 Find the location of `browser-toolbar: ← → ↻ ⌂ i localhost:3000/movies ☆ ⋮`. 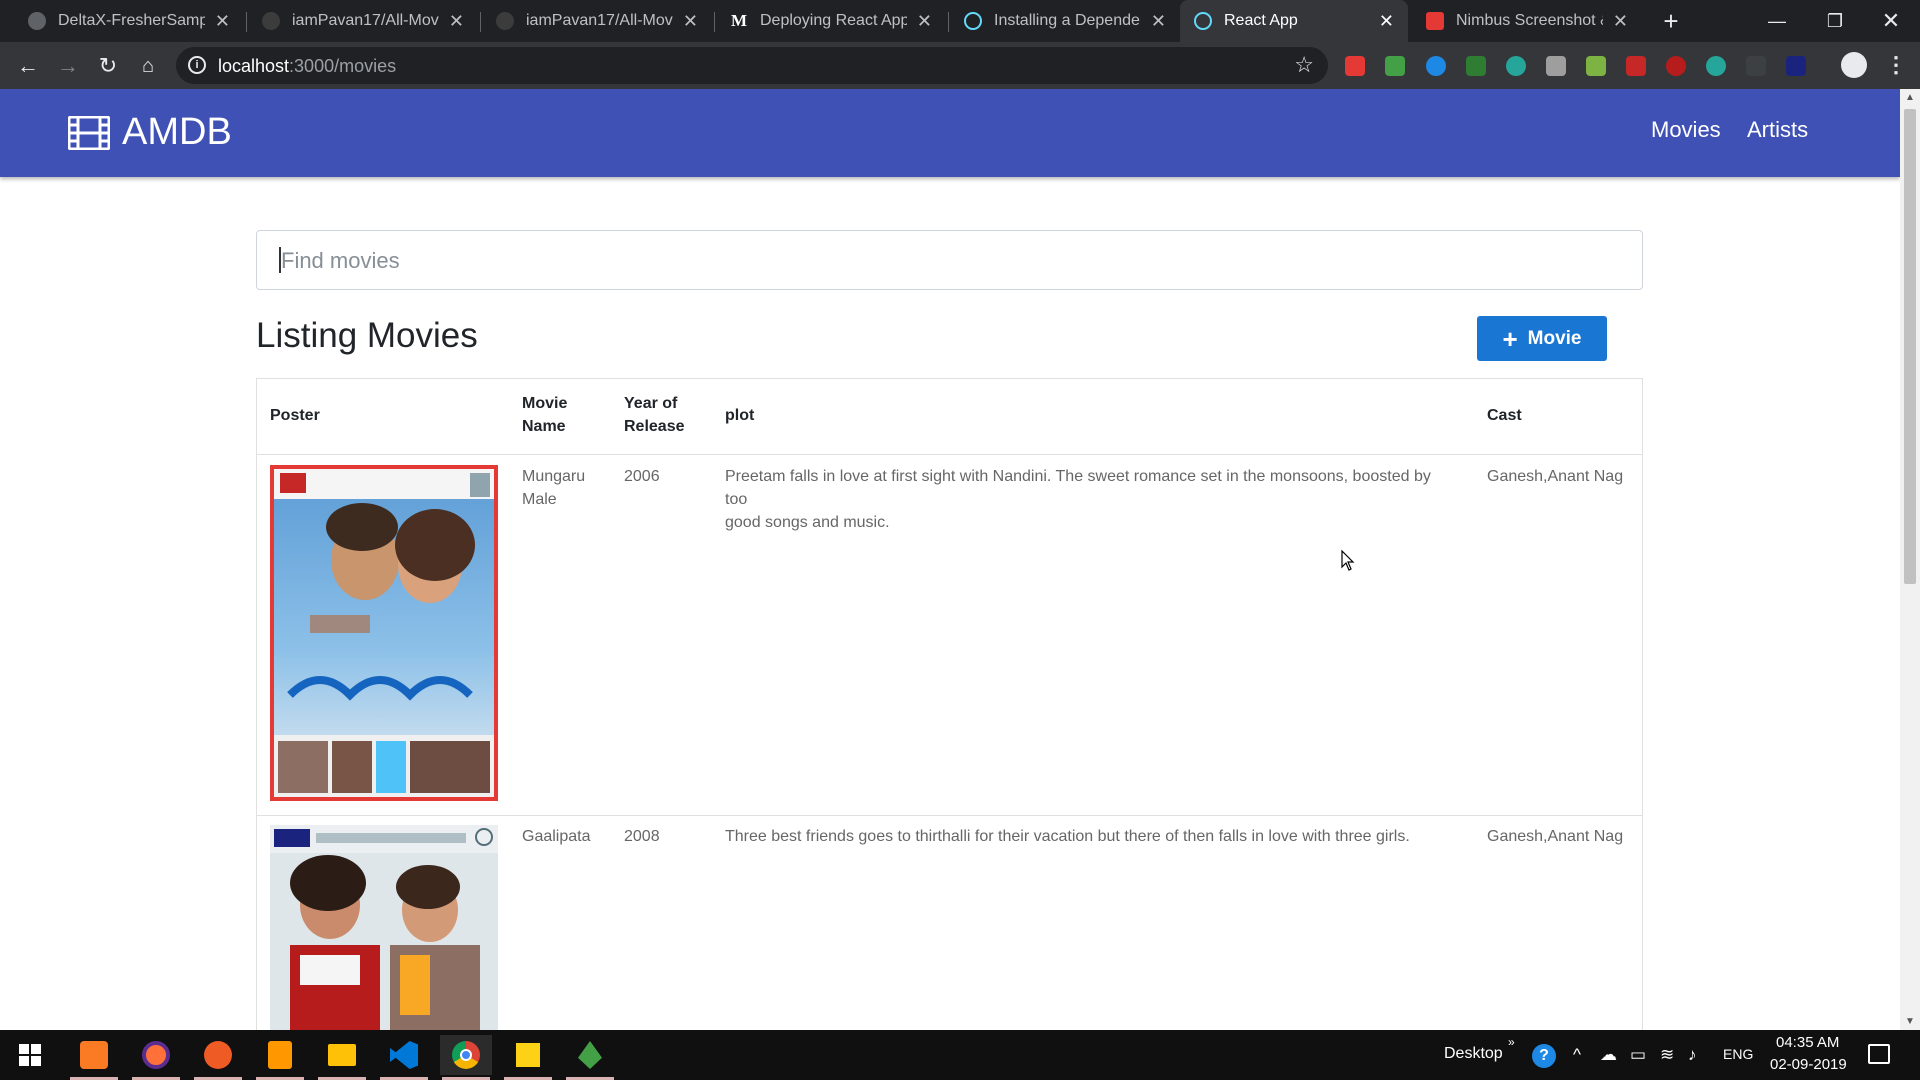

browser-toolbar: ← → ↻ ⌂ i localhost:3000/movies ☆ ⋮ is located at coordinates (960, 65).